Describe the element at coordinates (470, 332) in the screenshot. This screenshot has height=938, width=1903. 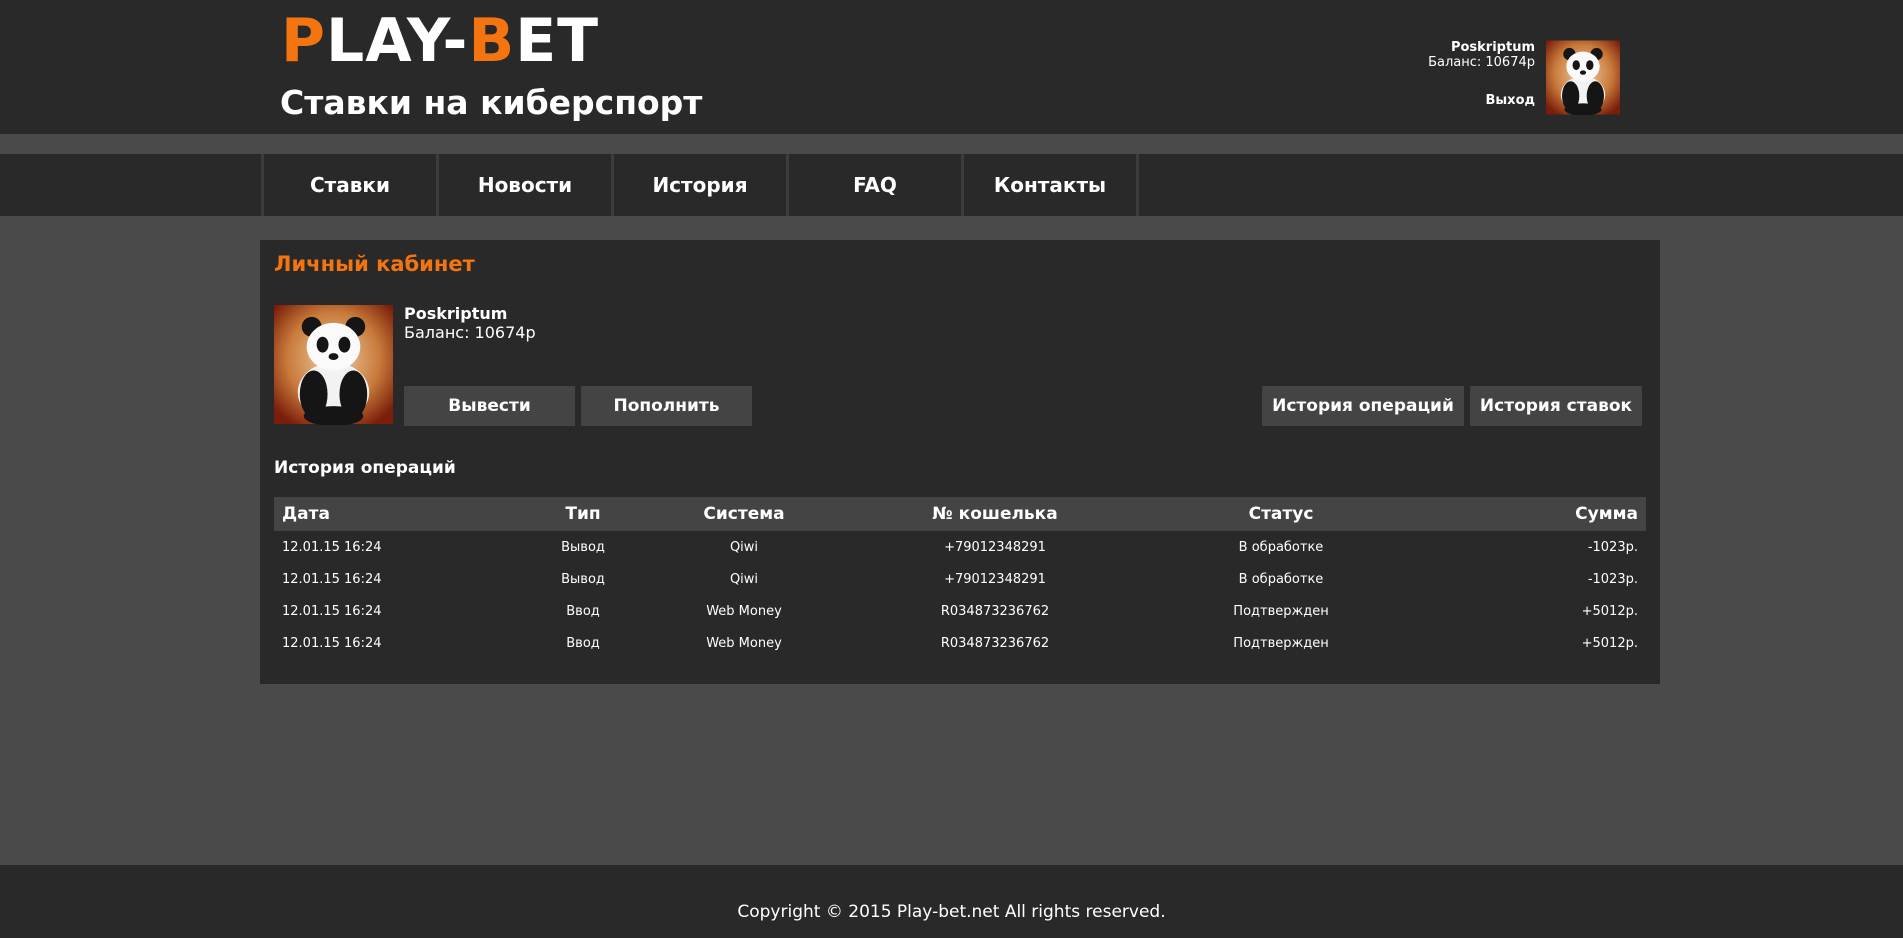
I see `profile-balance: Баланс: 10674р` at that location.